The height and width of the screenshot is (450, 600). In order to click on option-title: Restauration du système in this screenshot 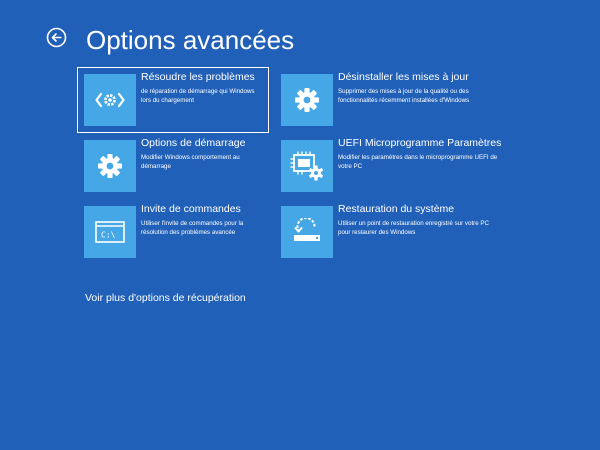, I will do `click(396, 209)`.